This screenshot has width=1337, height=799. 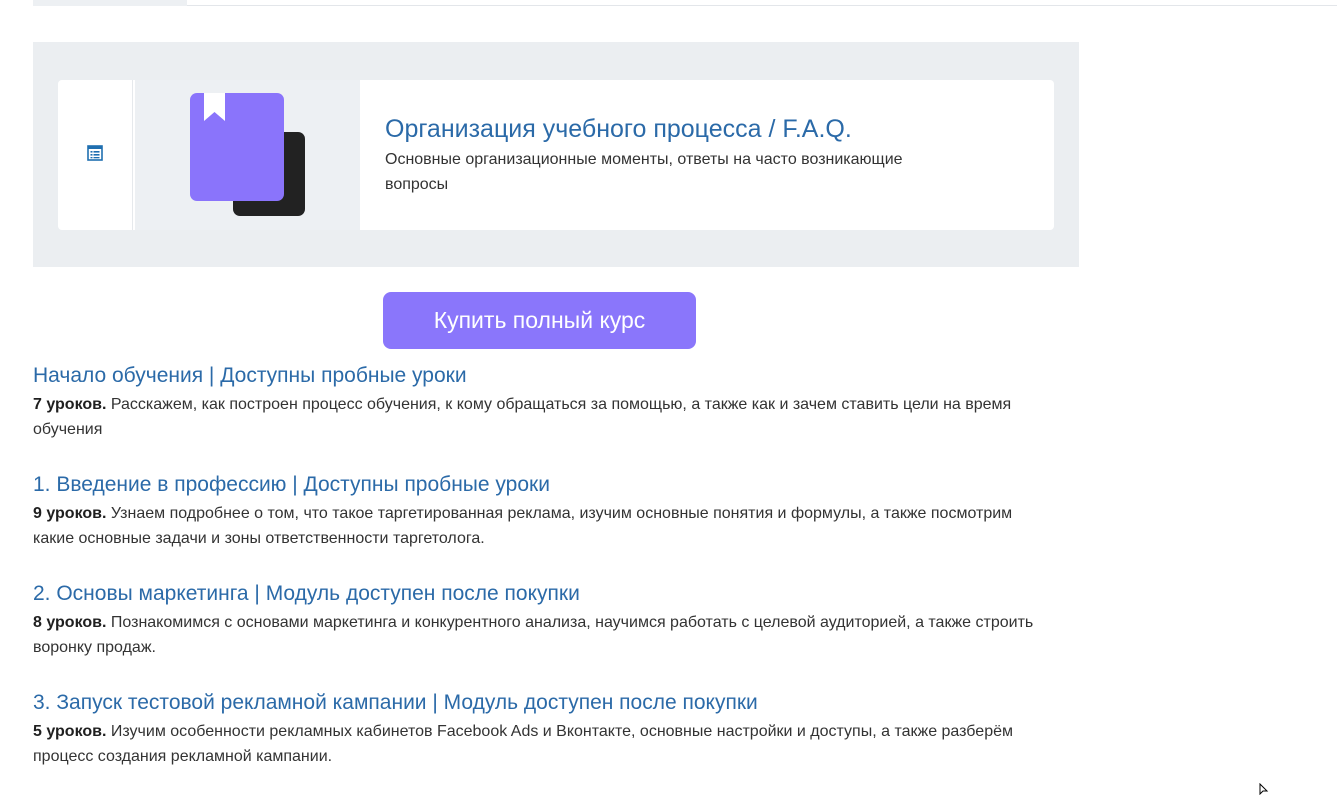 I want to click on lesson-count: 8 уроков., so click(x=70, y=622).